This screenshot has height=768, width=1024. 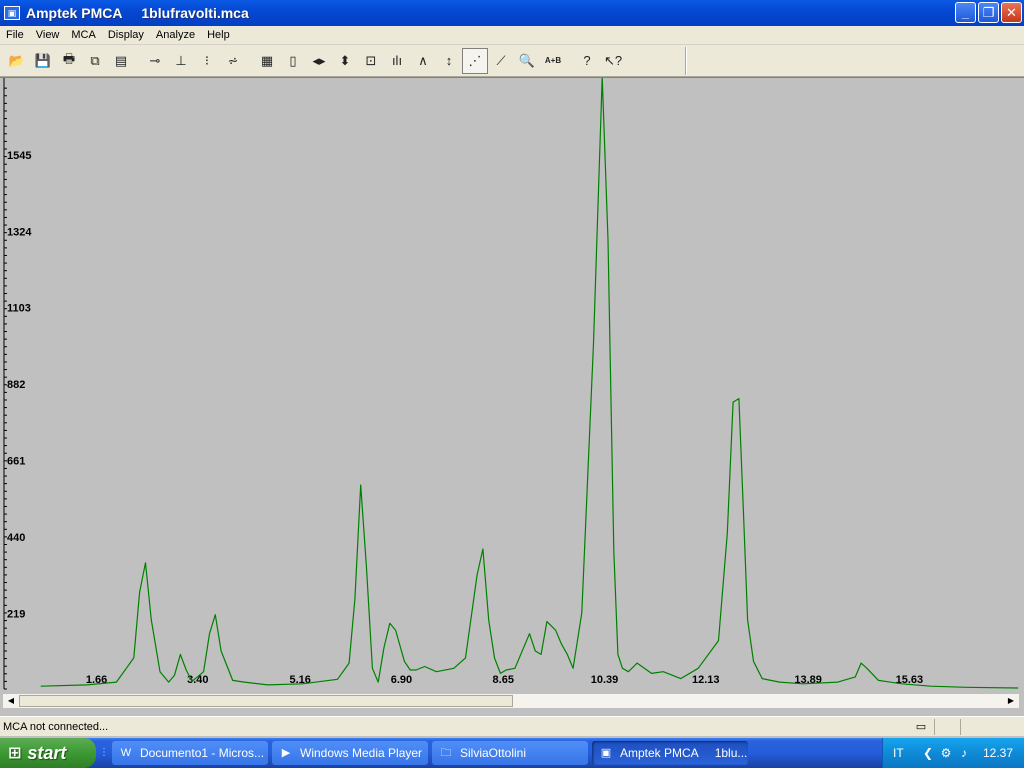 I want to click on x-tick-label: 6.90, so click(x=401, y=680).